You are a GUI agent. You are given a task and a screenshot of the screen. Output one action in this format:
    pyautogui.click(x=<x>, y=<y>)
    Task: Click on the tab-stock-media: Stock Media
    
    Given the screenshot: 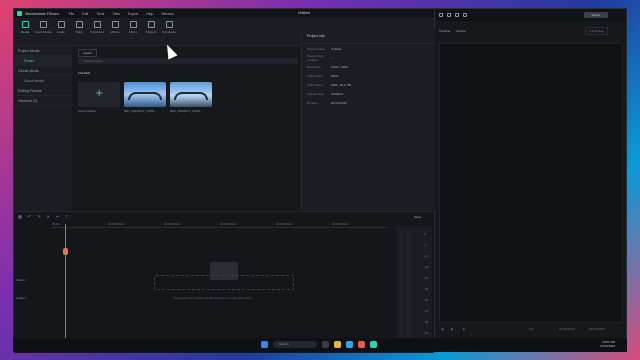 What is the action you would take?
    pyautogui.click(x=43, y=27)
    